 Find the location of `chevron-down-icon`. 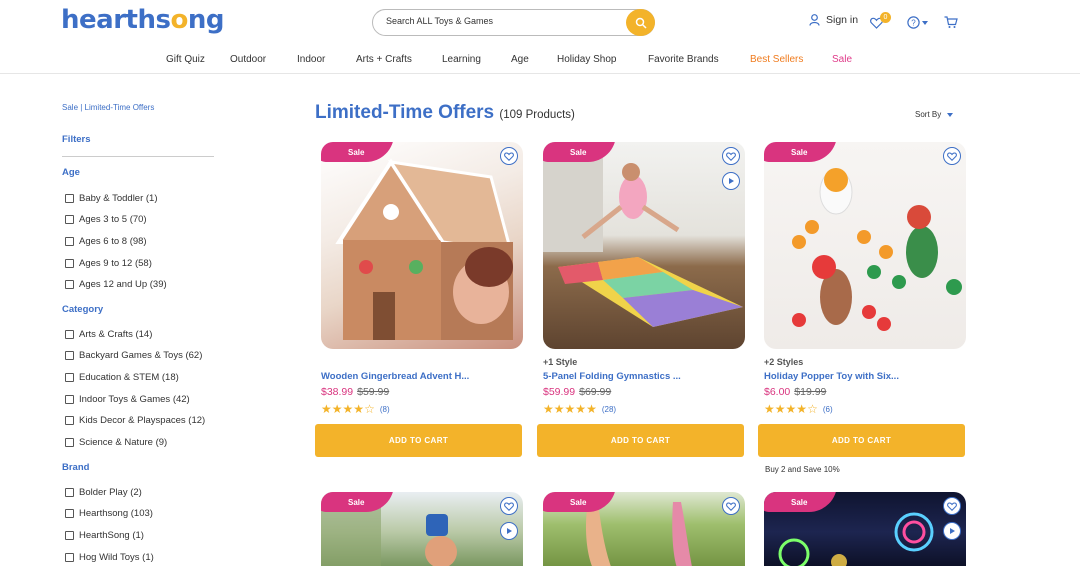

chevron-down-icon is located at coordinates (950, 114).